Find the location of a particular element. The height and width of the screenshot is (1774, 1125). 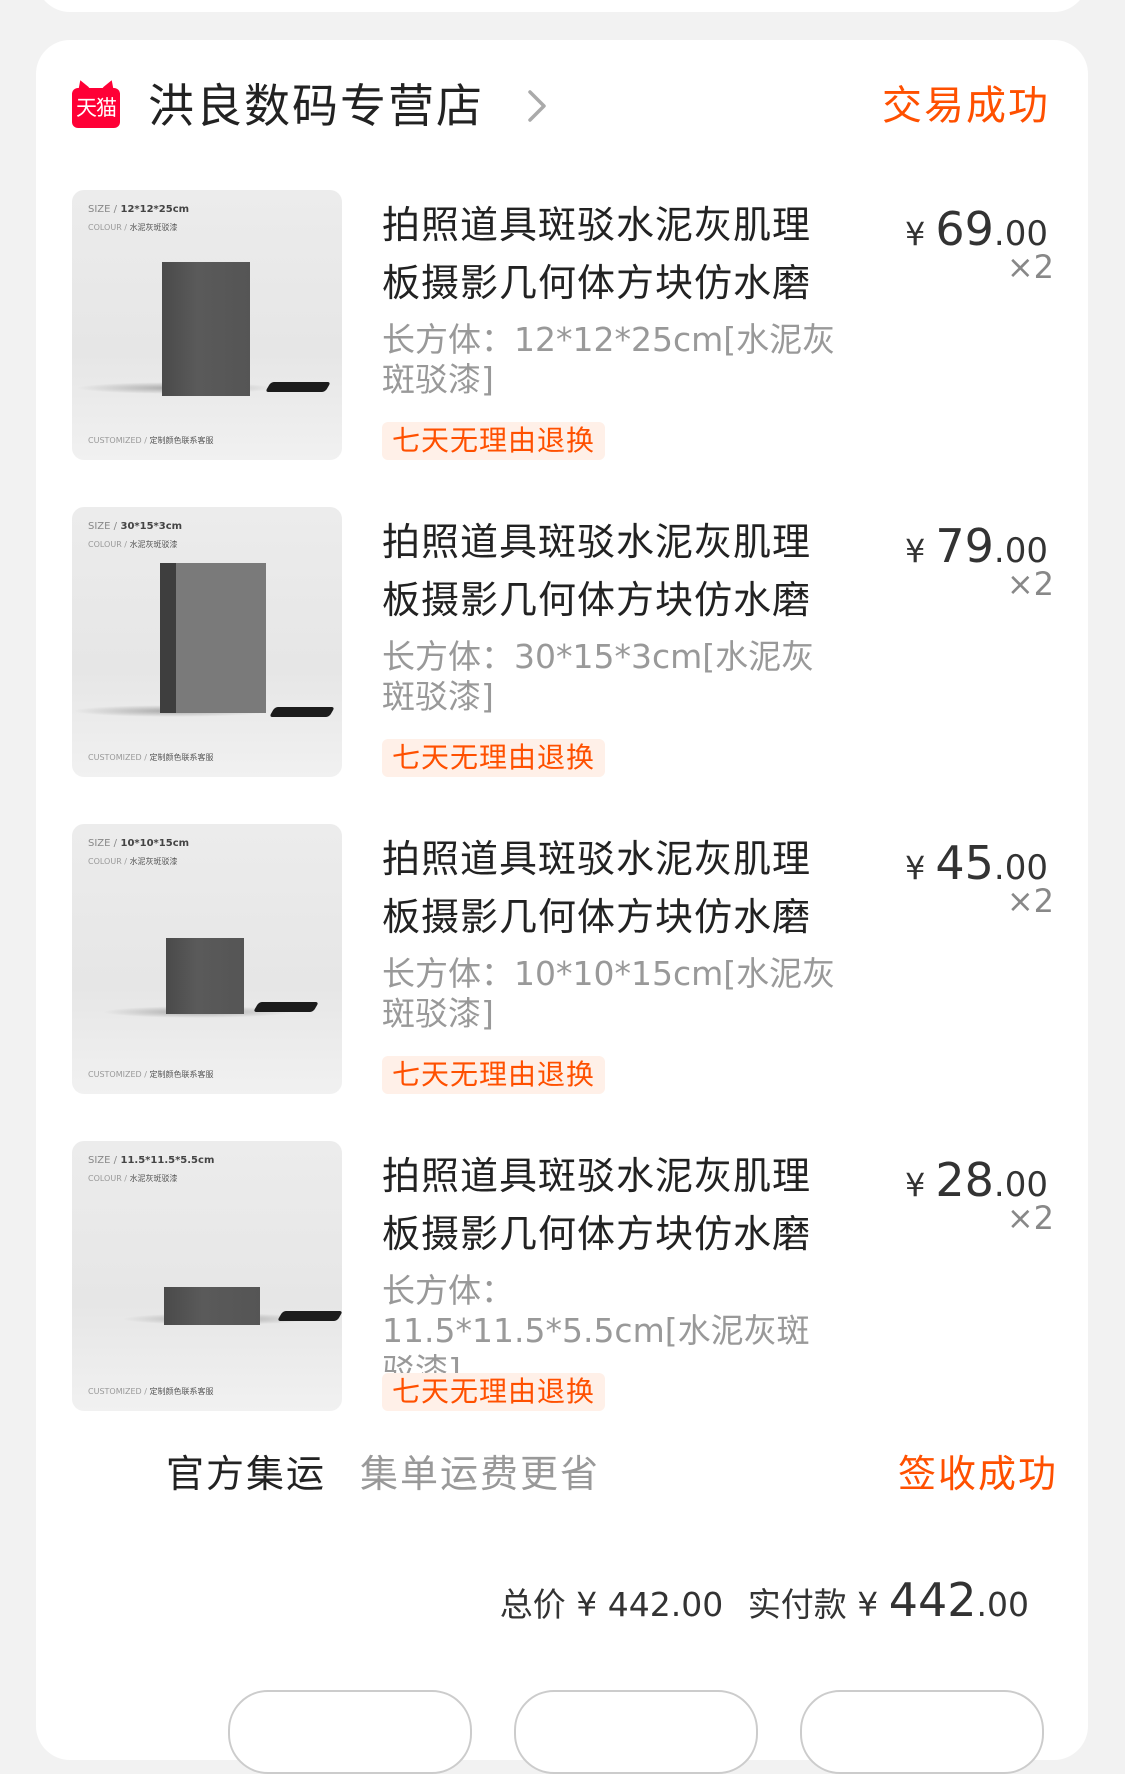

order-status: 交易成功 is located at coordinates (966, 106).